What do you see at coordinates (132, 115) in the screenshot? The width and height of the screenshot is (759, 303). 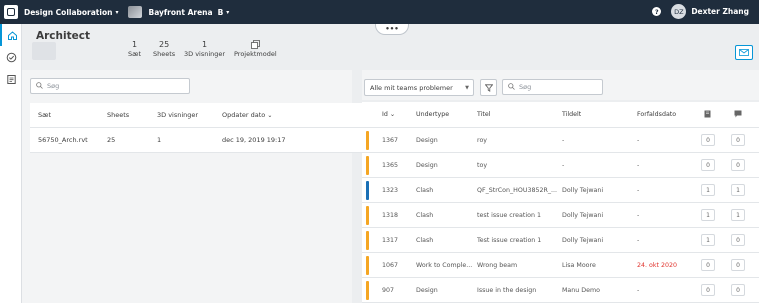 I see `column-header-sheets: Sheets` at bounding box center [132, 115].